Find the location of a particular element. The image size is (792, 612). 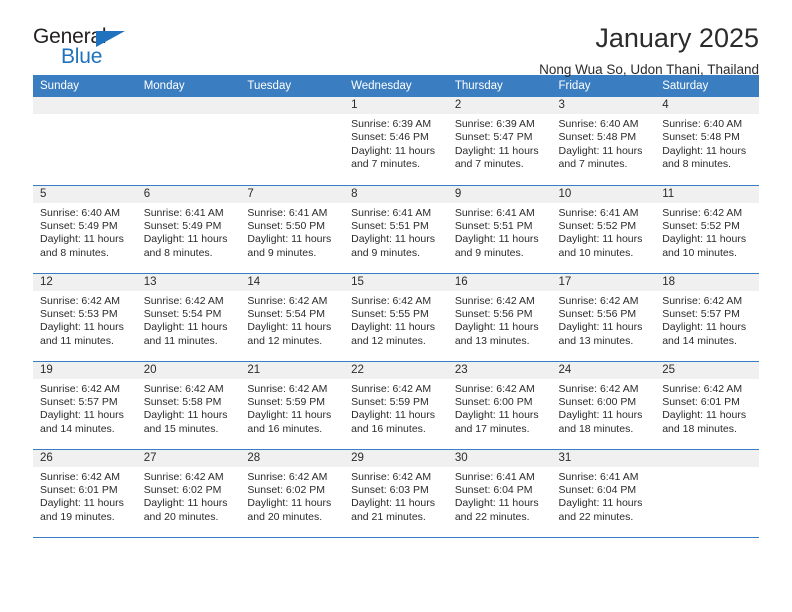

sunset-text: Sunset: 5:49 PM is located at coordinates (79, 225).